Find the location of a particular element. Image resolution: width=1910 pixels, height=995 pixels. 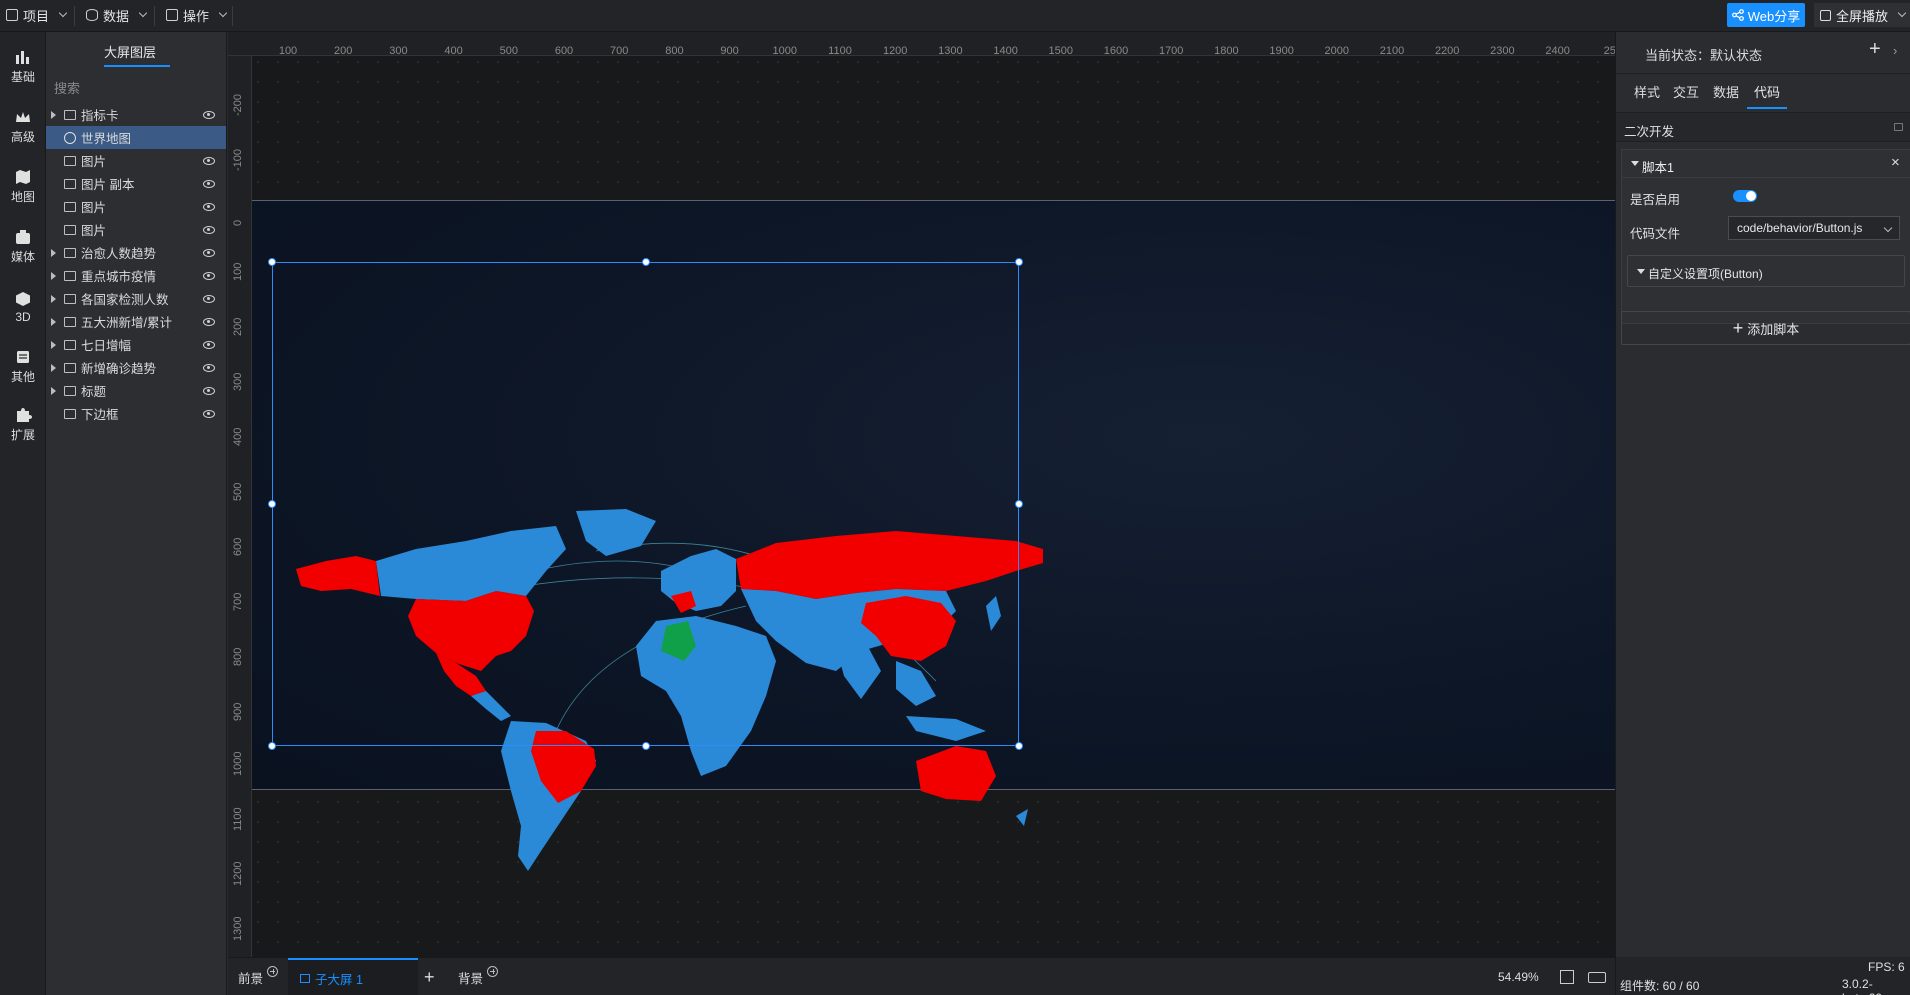

layer-item: 七日增幅 is located at coordinates (136, 344).